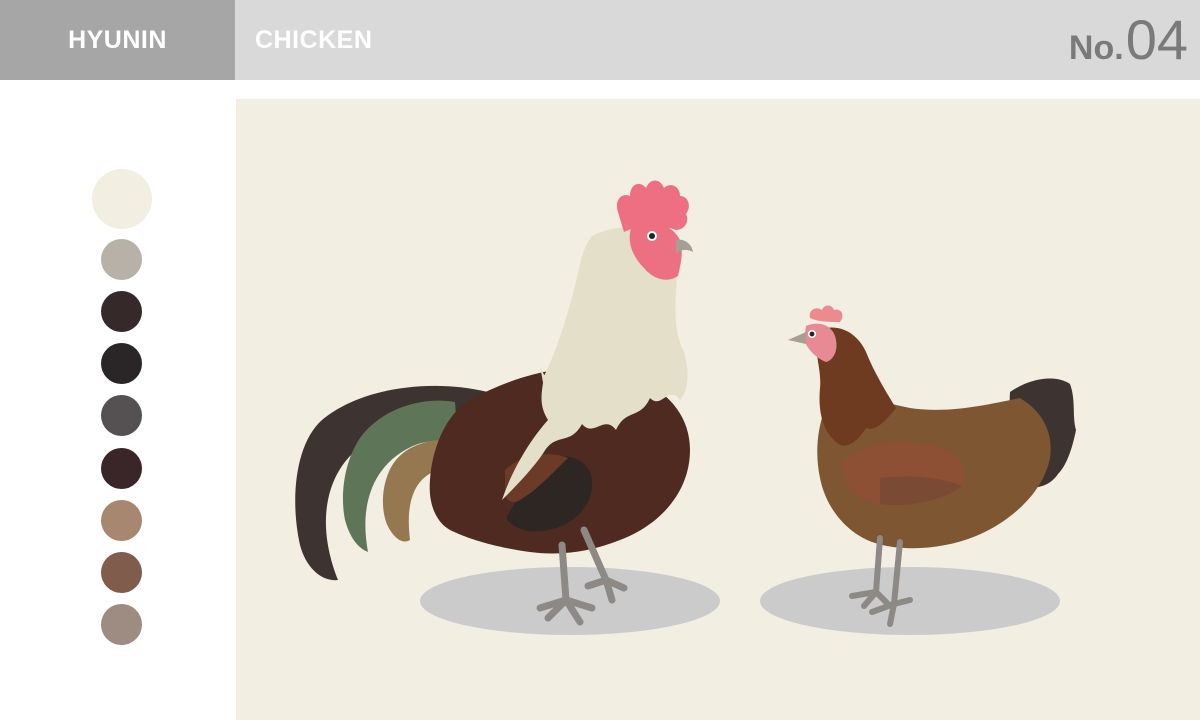  Describe the element at coordinates (1156, 39) in the screenshot. I see `number-value: 04` at that location.